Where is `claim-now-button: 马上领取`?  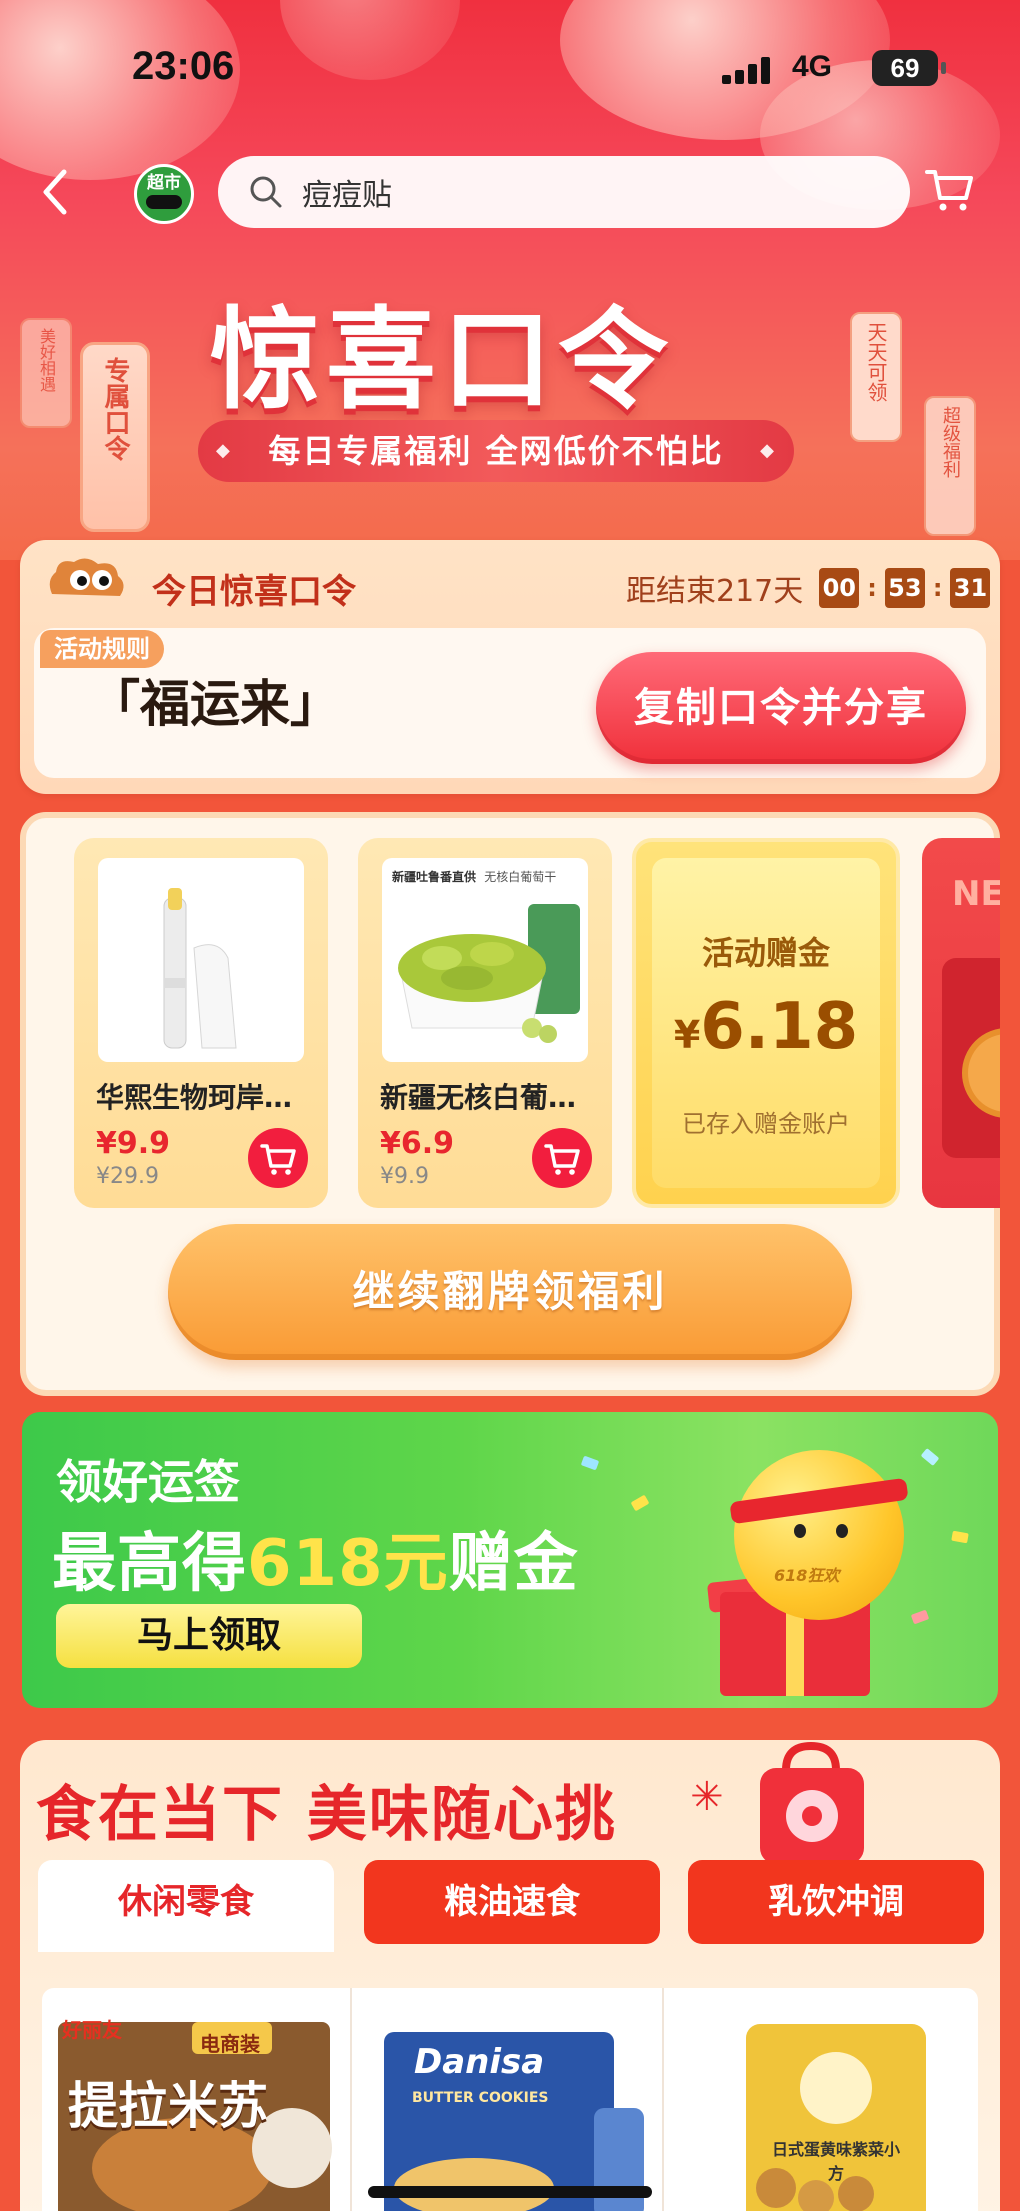 claim-now-button: 马上领取 is located at coordinates (209, 1636).